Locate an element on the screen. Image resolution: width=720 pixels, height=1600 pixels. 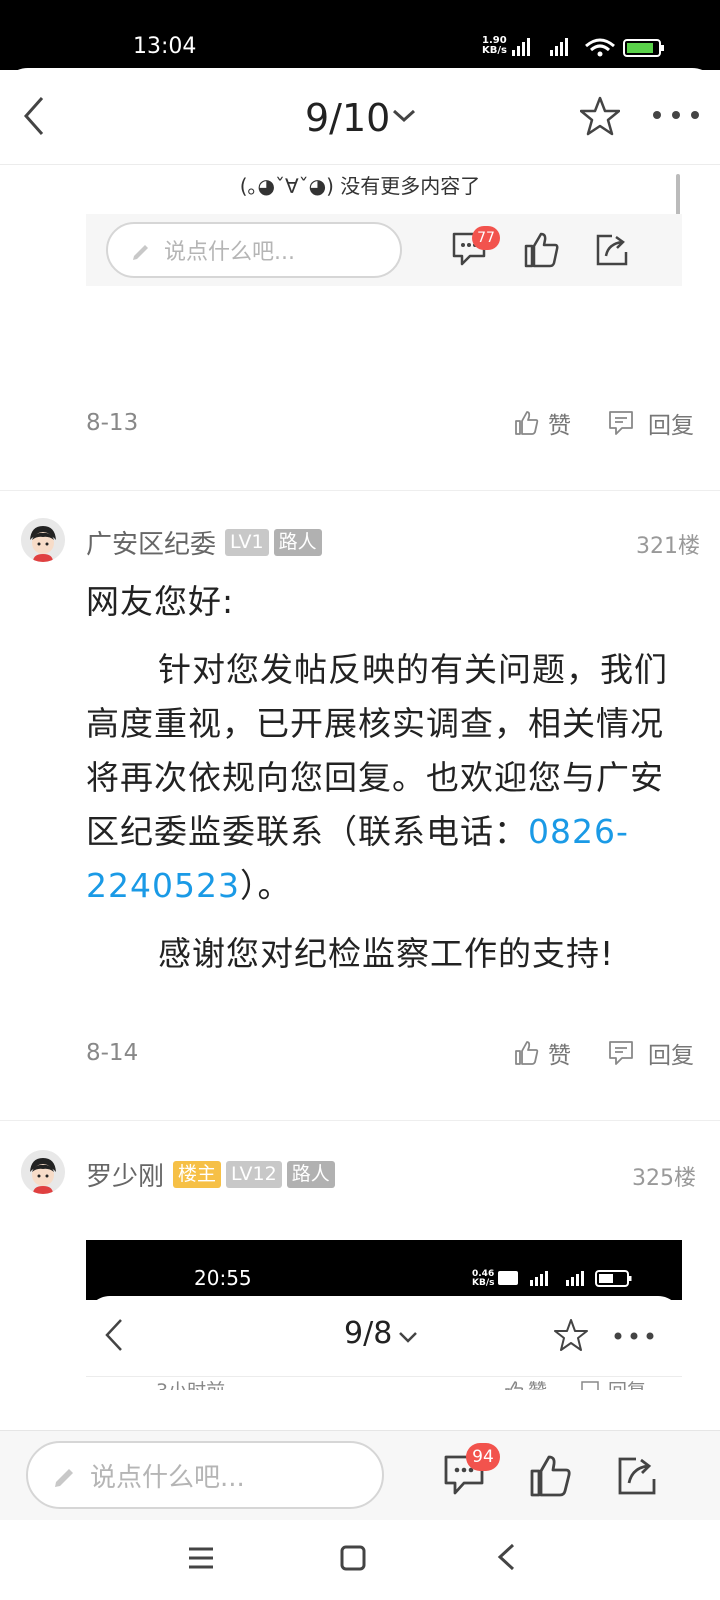
menu-icon is located at coordinates (201, 1558).